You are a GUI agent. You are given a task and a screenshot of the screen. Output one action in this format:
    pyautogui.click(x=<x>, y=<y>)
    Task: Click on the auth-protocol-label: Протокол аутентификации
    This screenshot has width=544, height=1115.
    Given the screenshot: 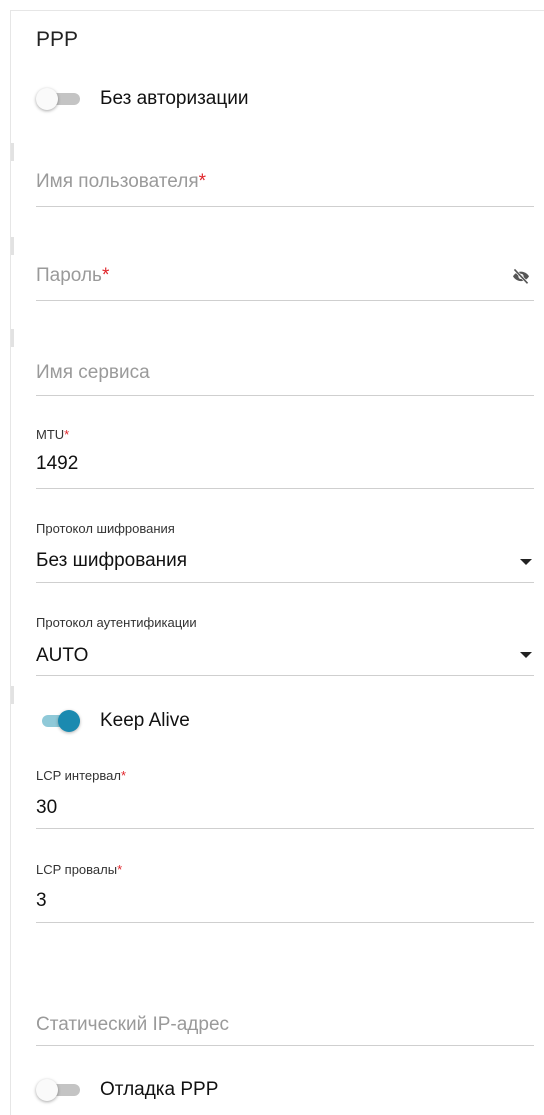 What is the action you would take?
    pyautogui.click(x=116, y=622)
    